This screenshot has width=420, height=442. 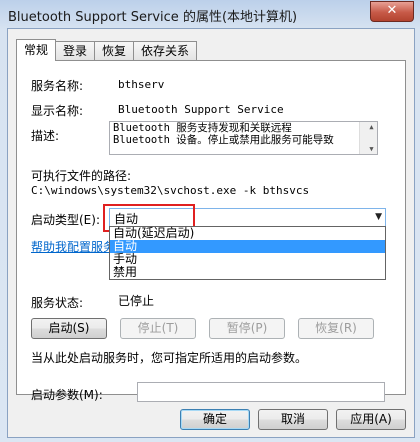 I want to click on description-line: Bluetooth 设备。停止或禁用此服务可能导致, so click(x=223, y=140).